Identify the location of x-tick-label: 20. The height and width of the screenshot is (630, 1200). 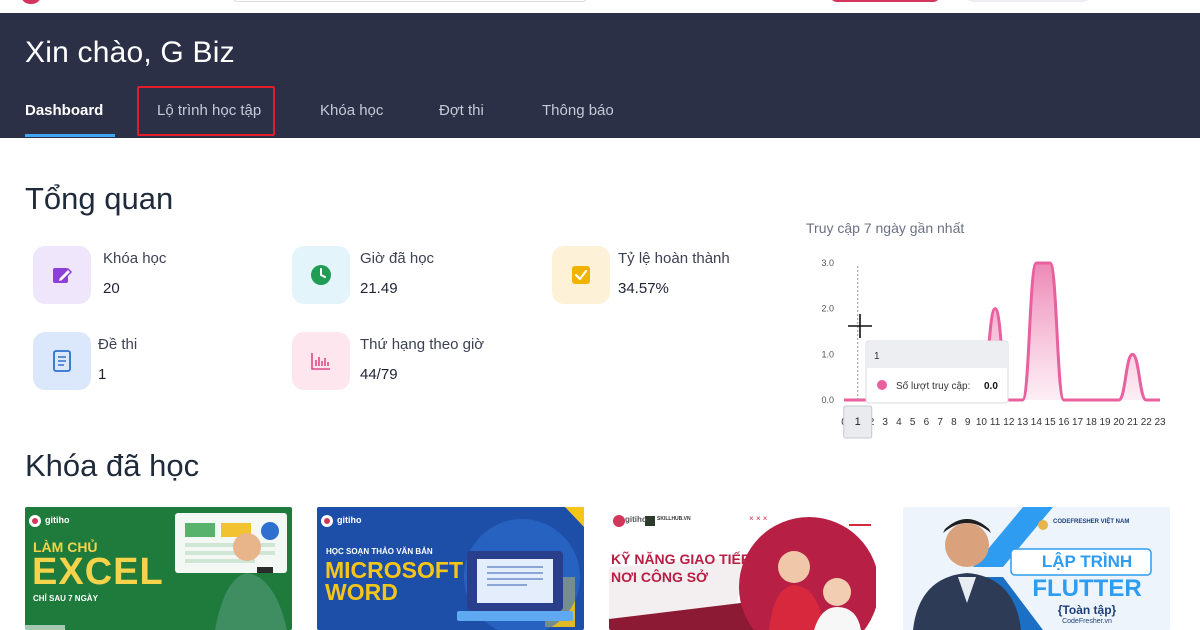
(1119, 422).